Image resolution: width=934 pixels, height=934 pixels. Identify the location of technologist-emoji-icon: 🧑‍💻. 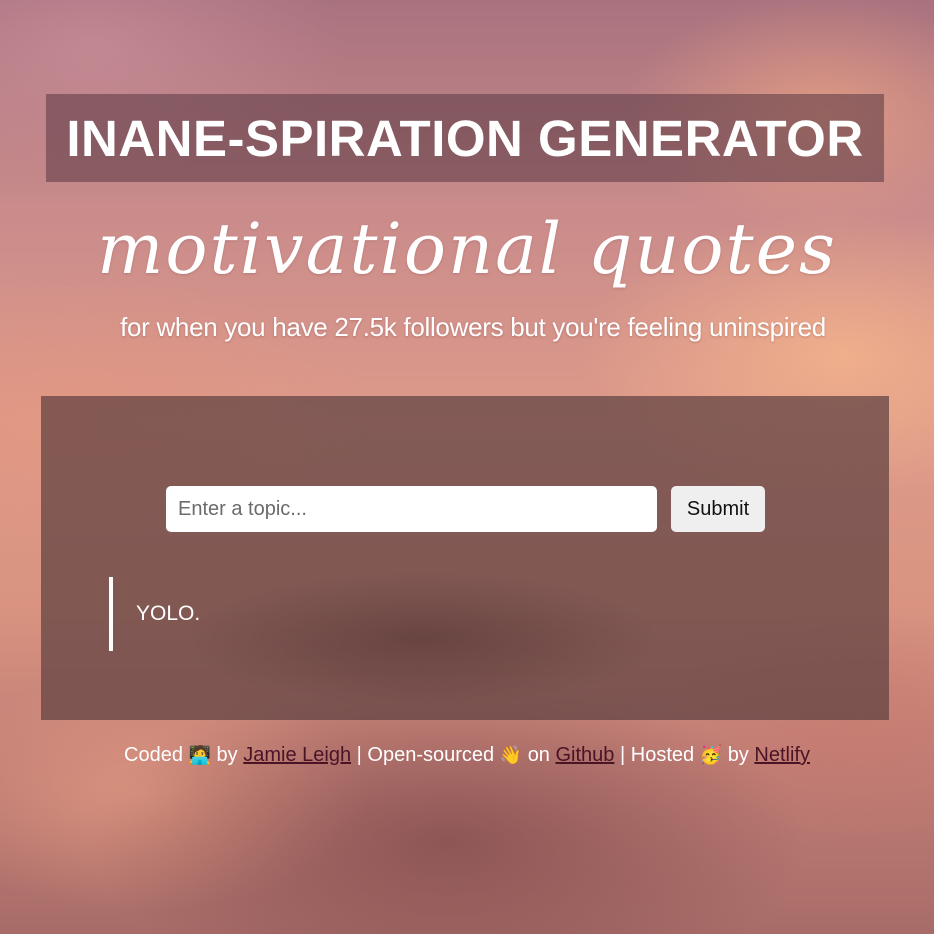
(199, 755).